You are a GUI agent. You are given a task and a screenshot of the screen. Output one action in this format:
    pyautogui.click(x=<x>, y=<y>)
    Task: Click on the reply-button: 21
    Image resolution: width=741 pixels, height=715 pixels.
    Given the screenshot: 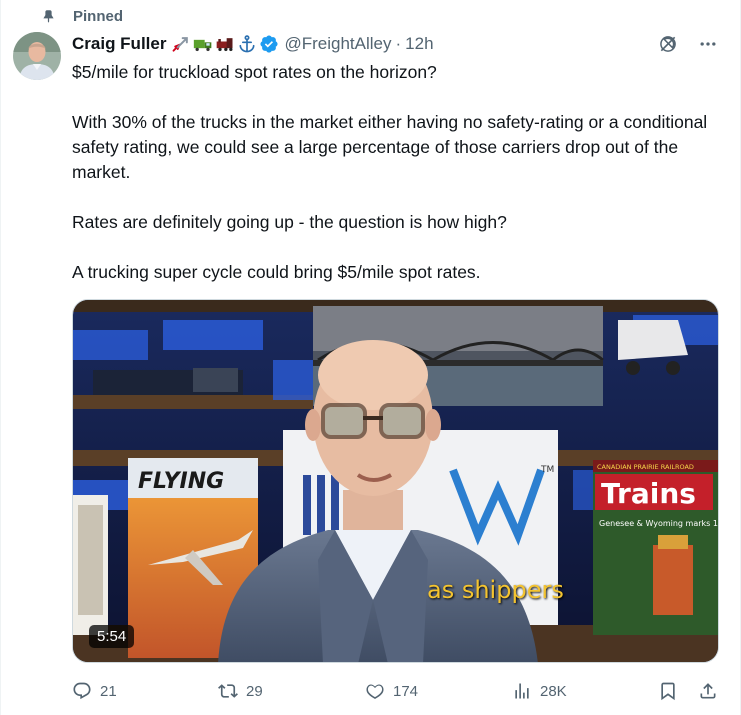 What is the action you would take?
    pyautogui.click(x=94, y=691)
    